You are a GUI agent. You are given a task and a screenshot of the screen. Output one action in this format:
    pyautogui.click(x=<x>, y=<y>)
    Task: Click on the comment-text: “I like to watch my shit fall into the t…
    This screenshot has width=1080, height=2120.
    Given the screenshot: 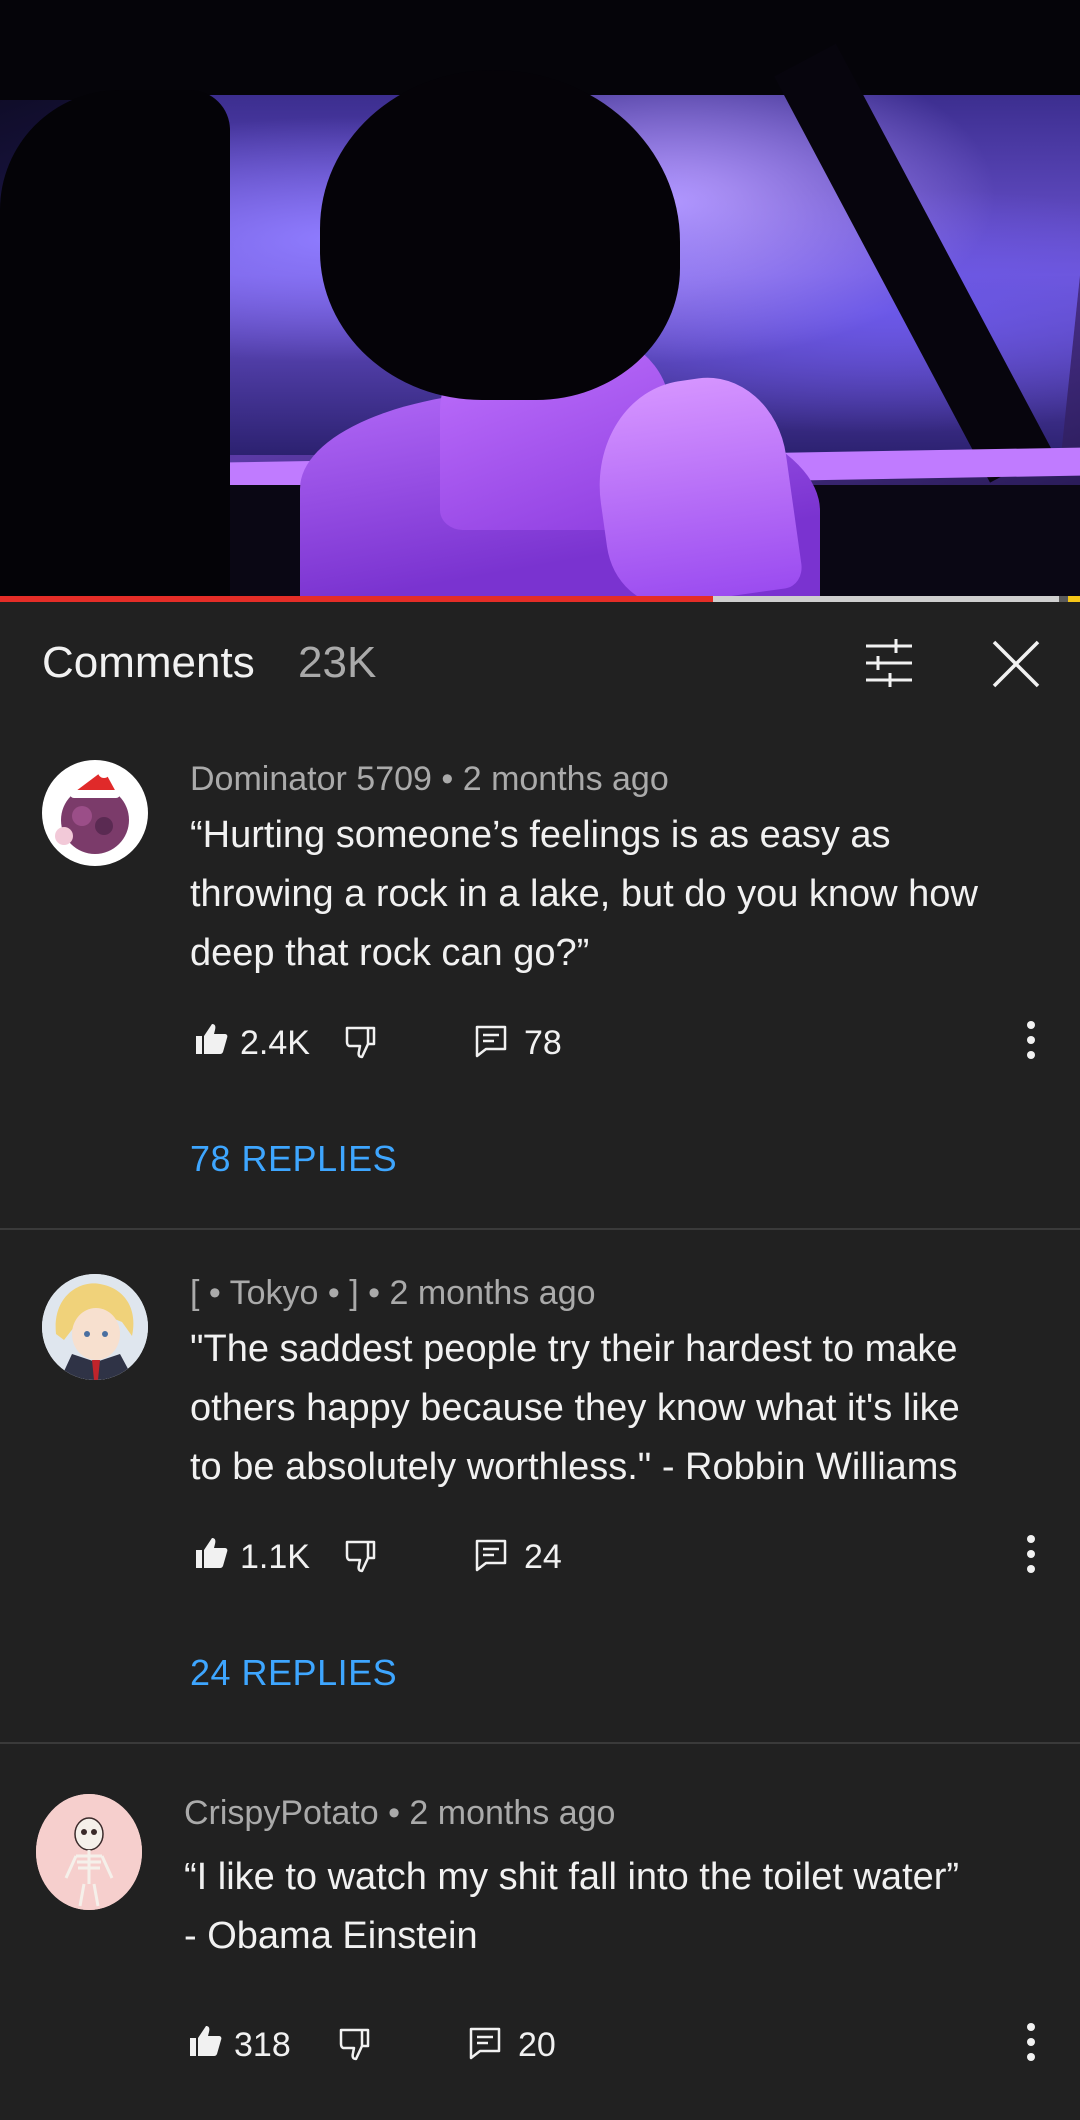 What is the action you would take?
    pyautogui.click(x=632, y=1907)
    